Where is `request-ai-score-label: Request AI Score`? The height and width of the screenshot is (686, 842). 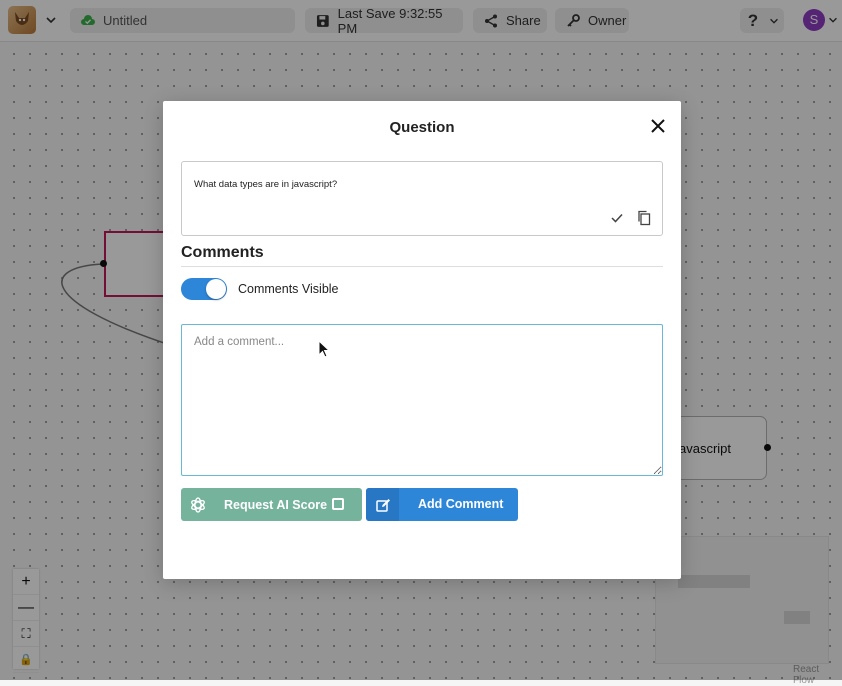 request-ai-score-label: Request AI Score is located at coordinates (276, 504).